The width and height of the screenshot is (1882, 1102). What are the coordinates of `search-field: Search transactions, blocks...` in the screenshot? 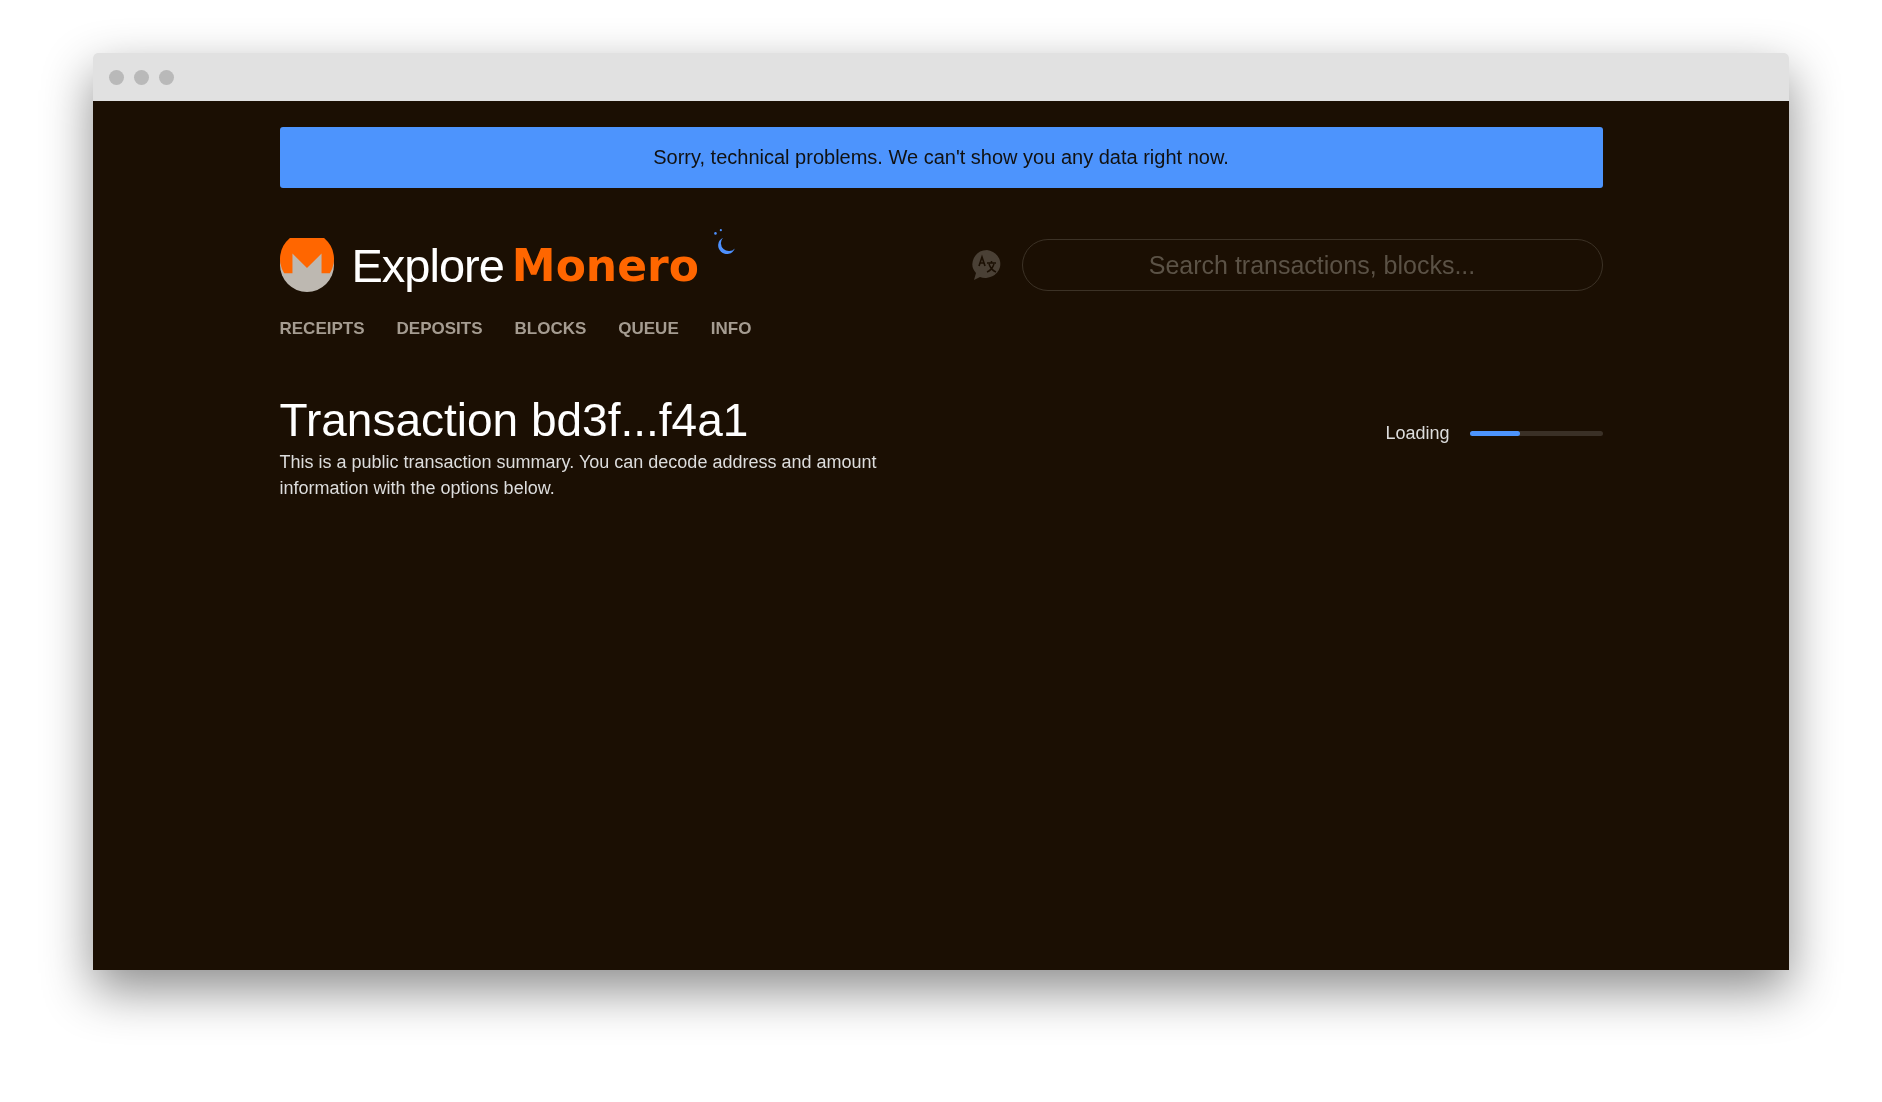 It's located at (1312, 265).